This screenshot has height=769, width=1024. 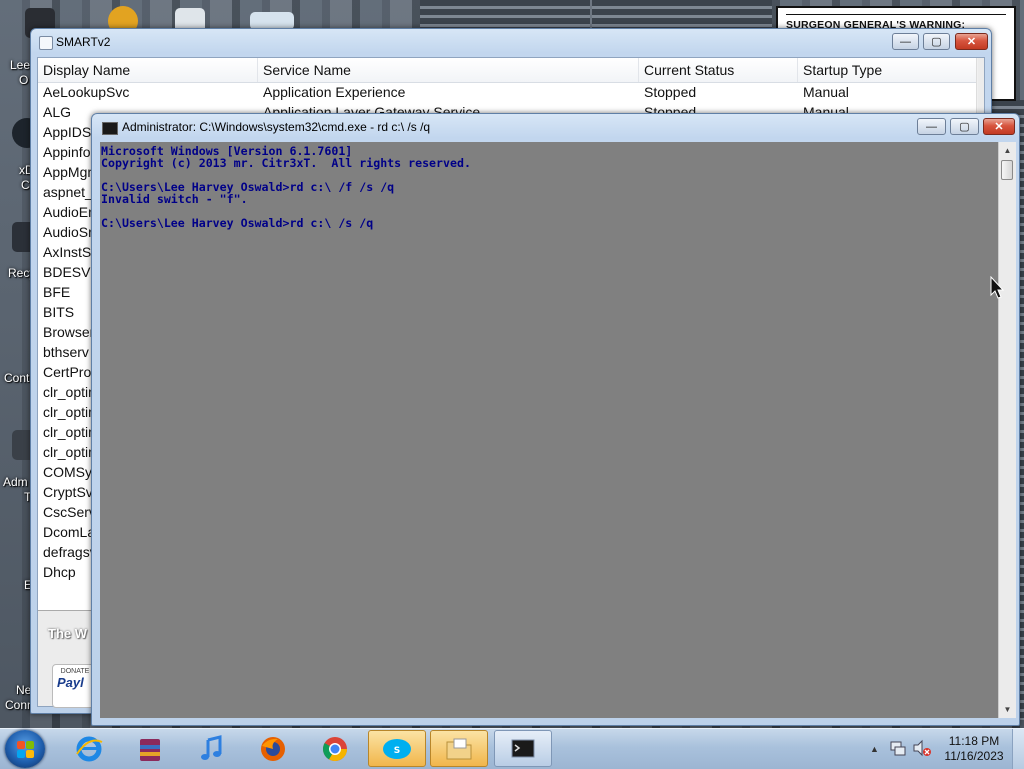 I want to click on cell-display-name: Appinfo, so click(x=67, y=152).